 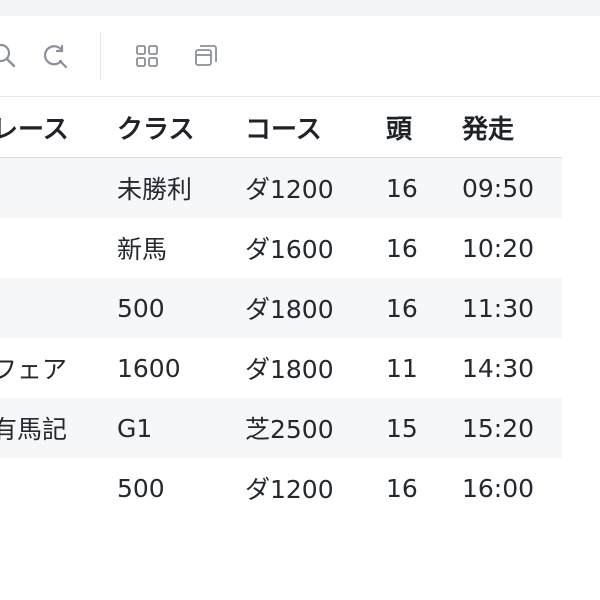 What do you see at coordinates (100, 56) in the screenshot?
I see `toolbar-divider` at bounding box center [100, 56].